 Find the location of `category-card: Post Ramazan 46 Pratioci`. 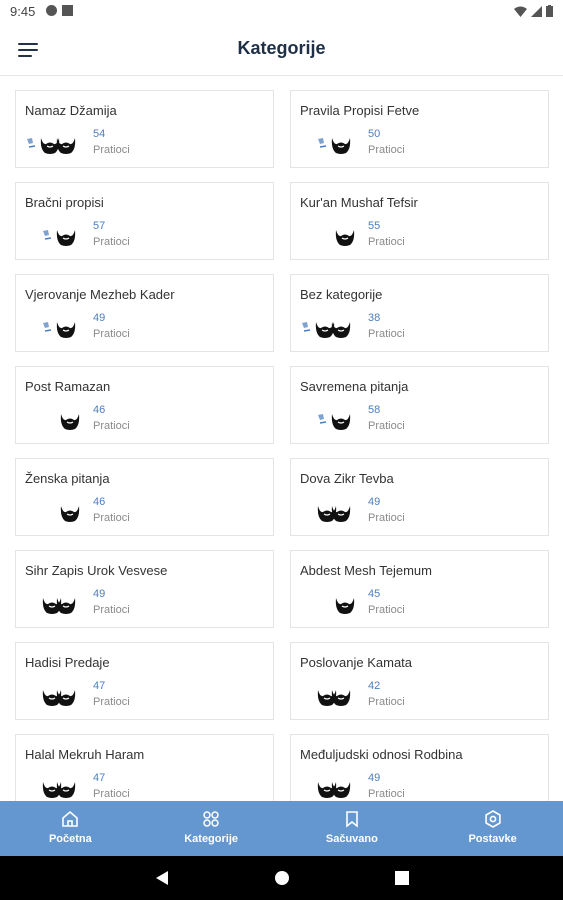

category-card: Post Ramazan 46 Pratioci is located at coordinates (144, 405).